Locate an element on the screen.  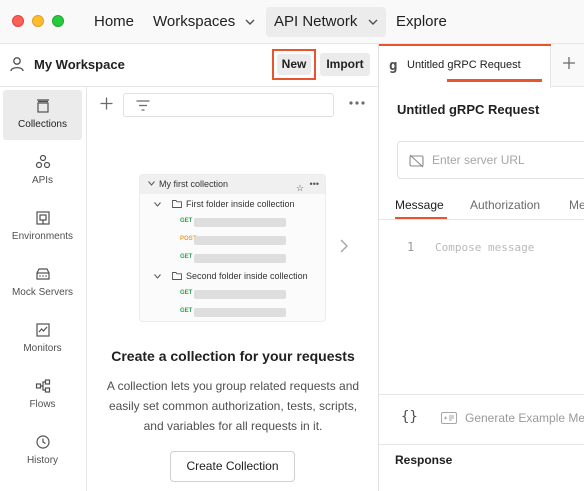
sidebar-item-label: Flows is located at coordinates (42, 404).